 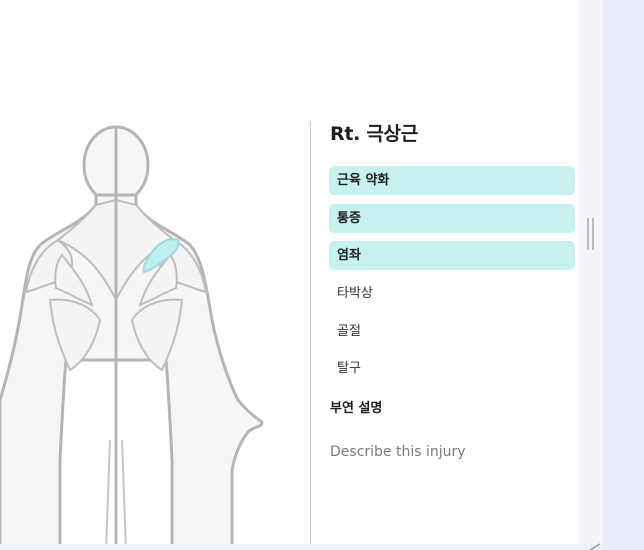 I want to click on injury-option-contusion: 타박상, so click(x=452, y=293).